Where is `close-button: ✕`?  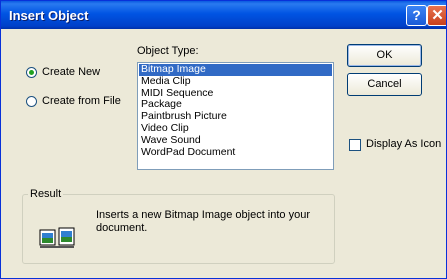
close-button: ✕ is located at coordinates (436, 15).